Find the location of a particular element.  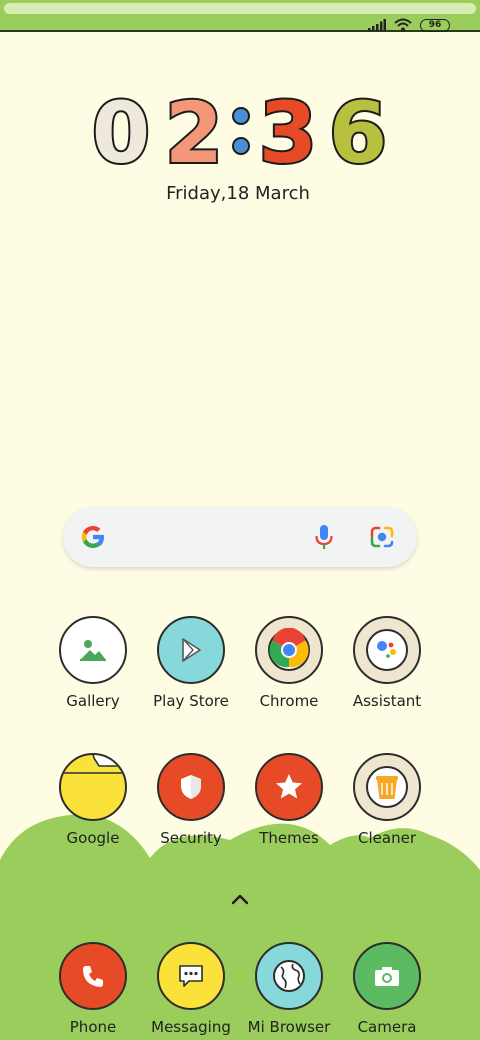

google-search-bar is located at coordinates (240, 537).